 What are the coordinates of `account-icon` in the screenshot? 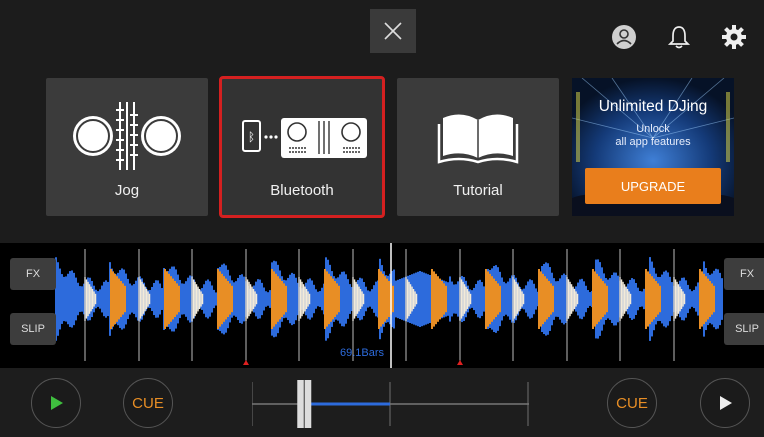 It's located at (624, 37).